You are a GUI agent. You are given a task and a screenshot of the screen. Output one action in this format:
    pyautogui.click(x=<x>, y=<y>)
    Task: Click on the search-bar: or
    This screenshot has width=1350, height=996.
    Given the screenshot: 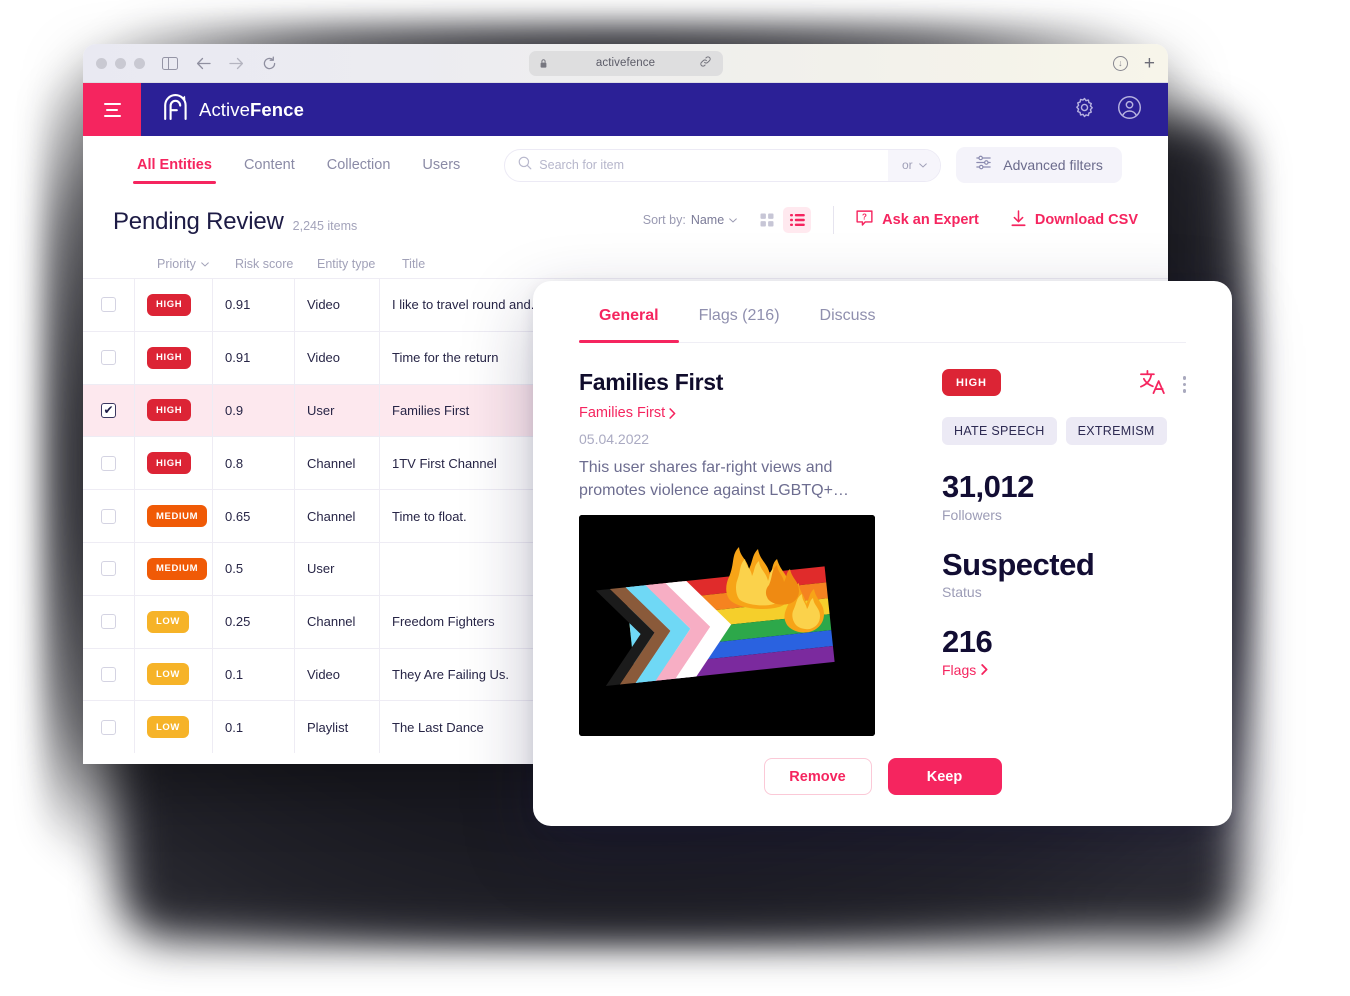 What is the action you would take?
    pyautogui.click(x=723, y=165)
    